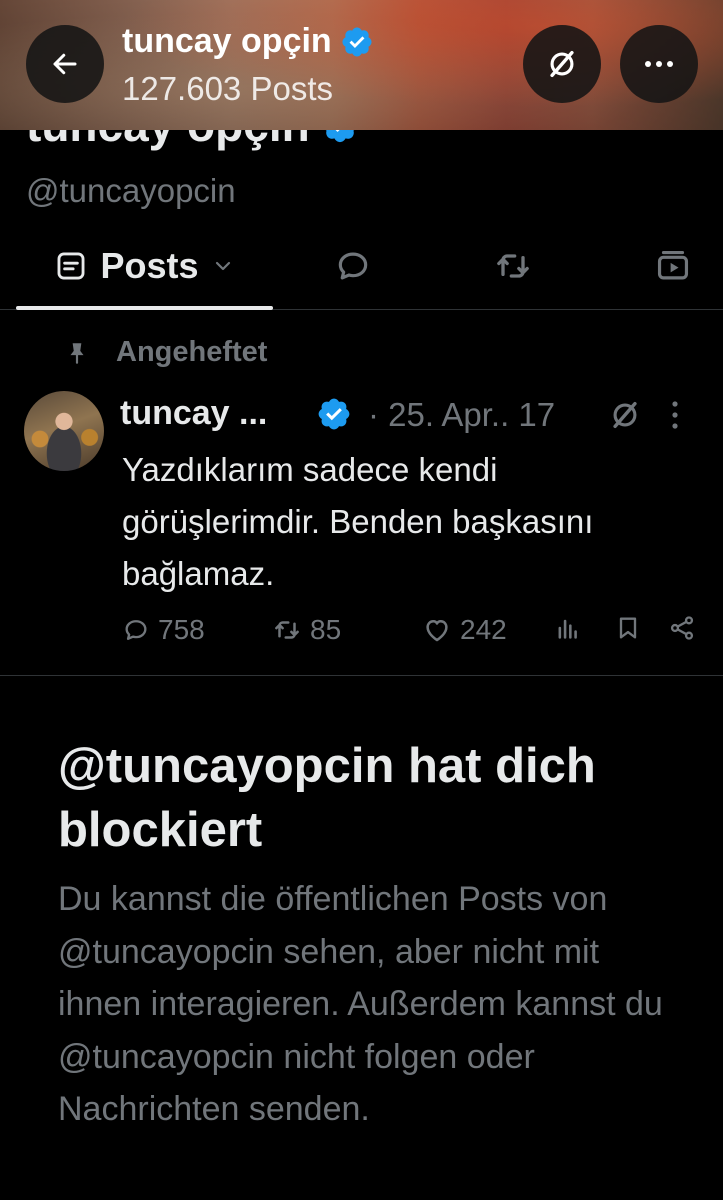  I want to click on arrow-left-icon, so click(65, 64).